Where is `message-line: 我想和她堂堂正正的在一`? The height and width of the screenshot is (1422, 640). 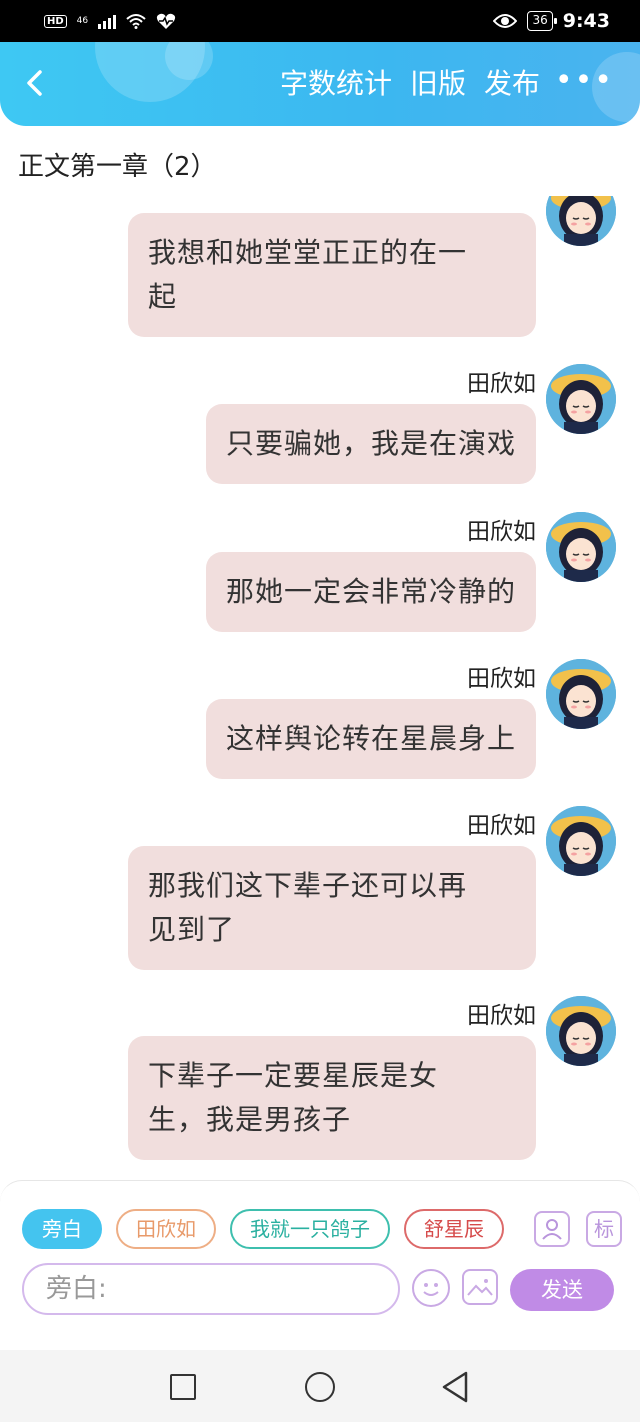 message-line: 我想和她堂堂正正的在一 is located at coordinates (308, 252).